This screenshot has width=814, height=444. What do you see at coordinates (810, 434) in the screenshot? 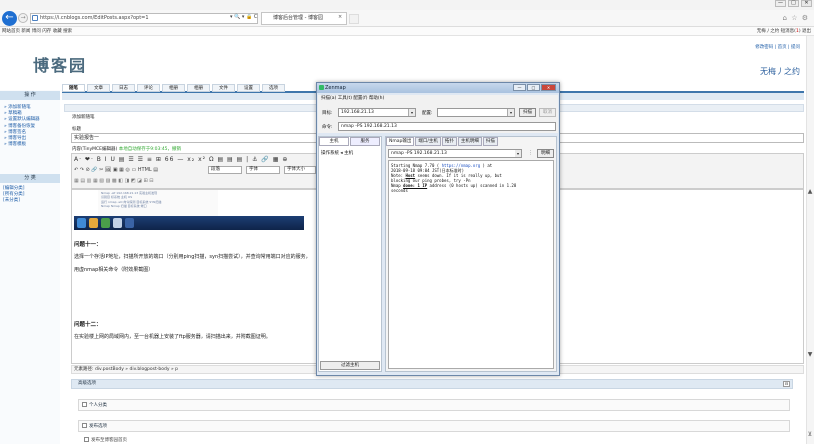
I see `scroll-end-icon: ⊻` at bounding box center [810, 434].